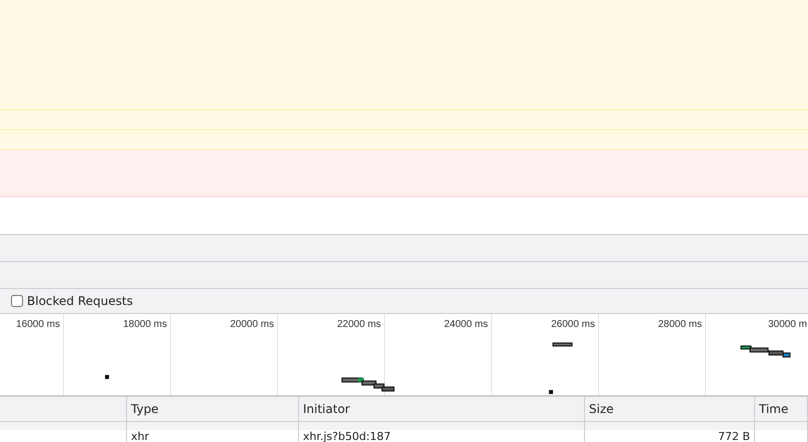  What do you see at coordinates (347, 436) in the screenshot?
I see `table-cell: xhr.js?b50d:187` at bounding box center [347, 436].